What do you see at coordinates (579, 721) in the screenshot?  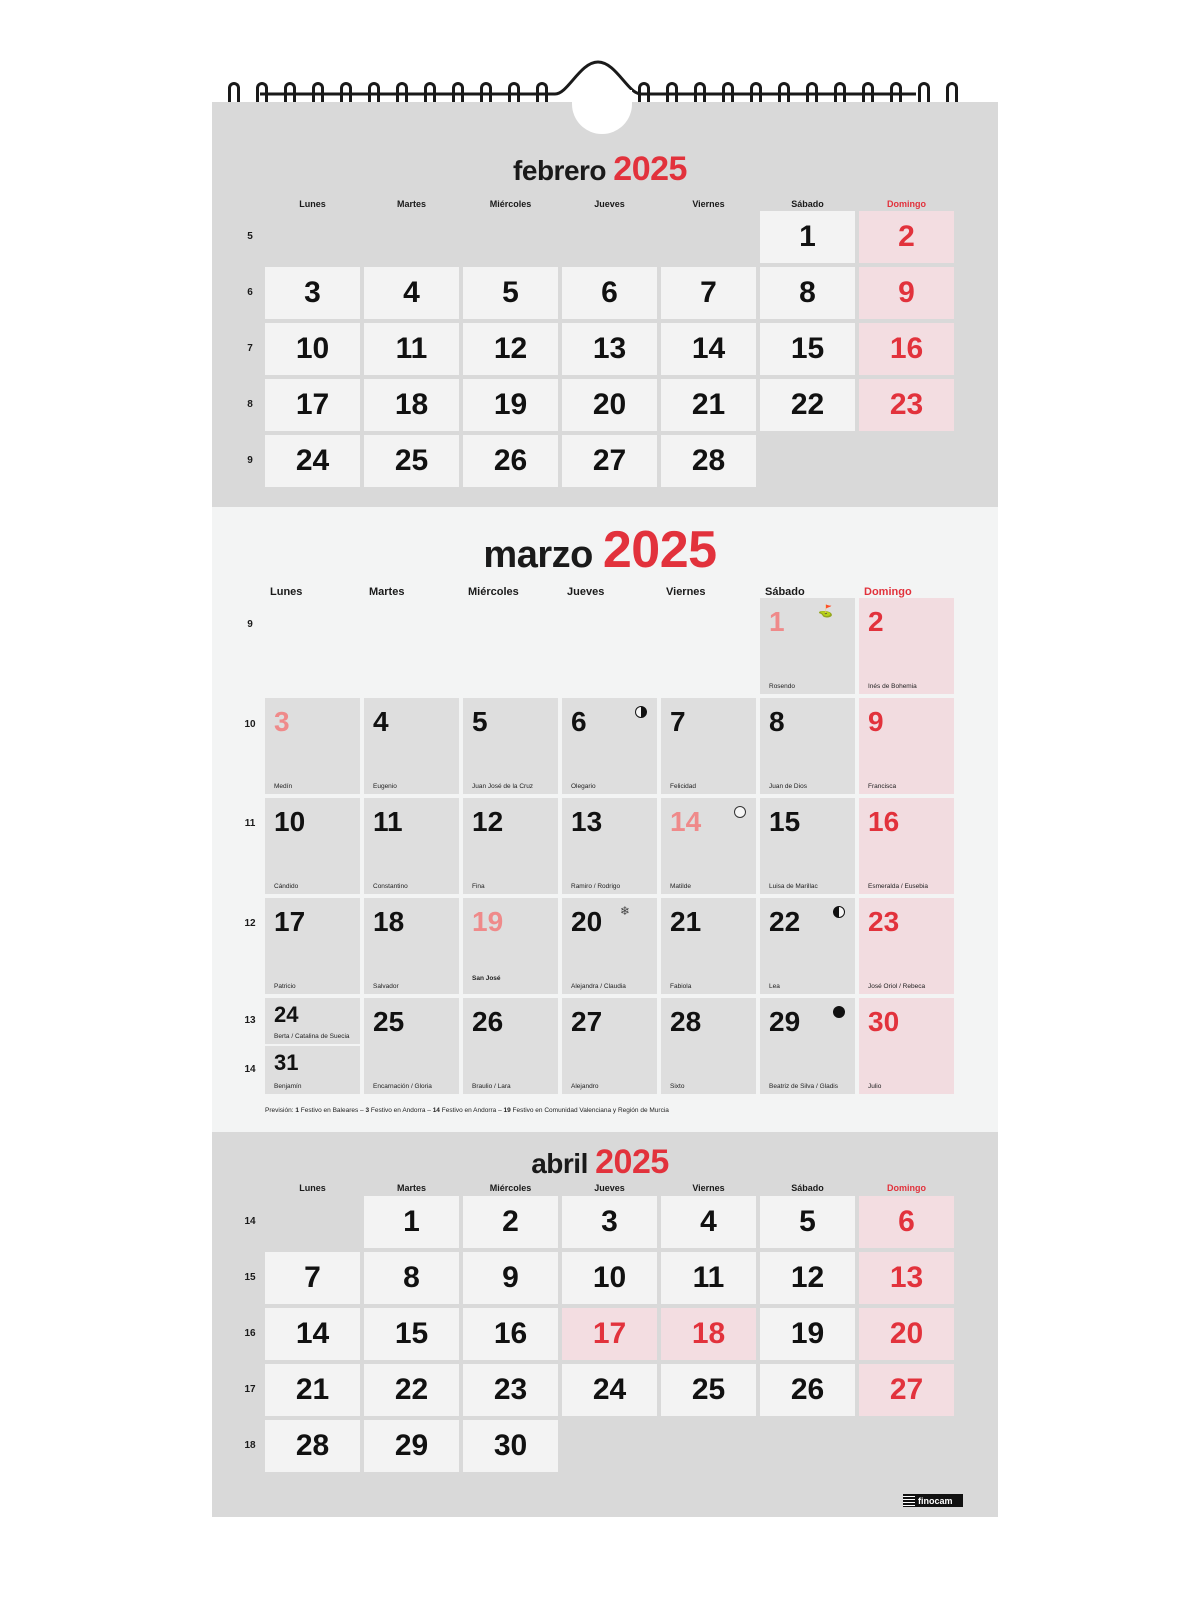 I see `day-number: 6` at bounding box center [579, 721].